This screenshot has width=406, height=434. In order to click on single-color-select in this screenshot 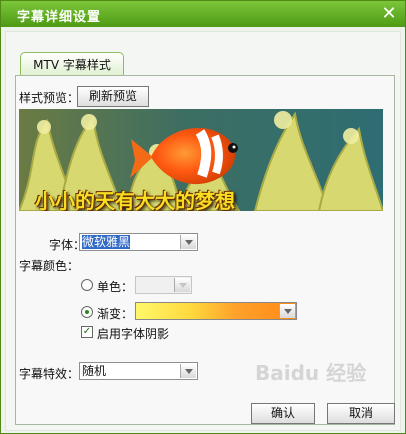, I will do `click(163, 285)`.